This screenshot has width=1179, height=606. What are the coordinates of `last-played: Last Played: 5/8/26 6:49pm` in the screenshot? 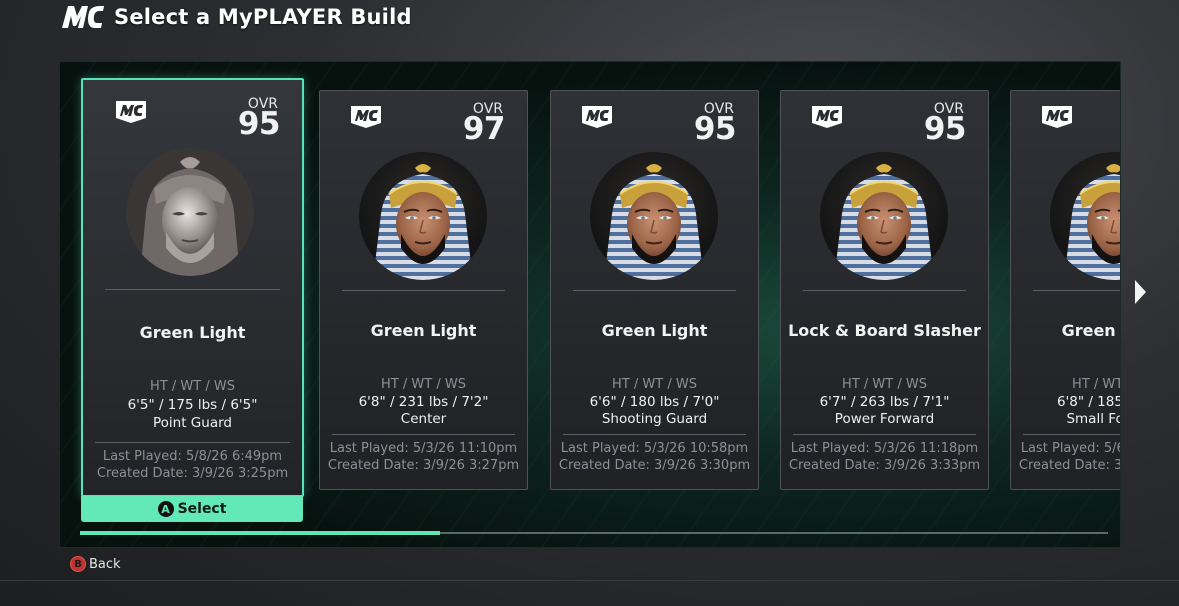 It's located at (192, 456).